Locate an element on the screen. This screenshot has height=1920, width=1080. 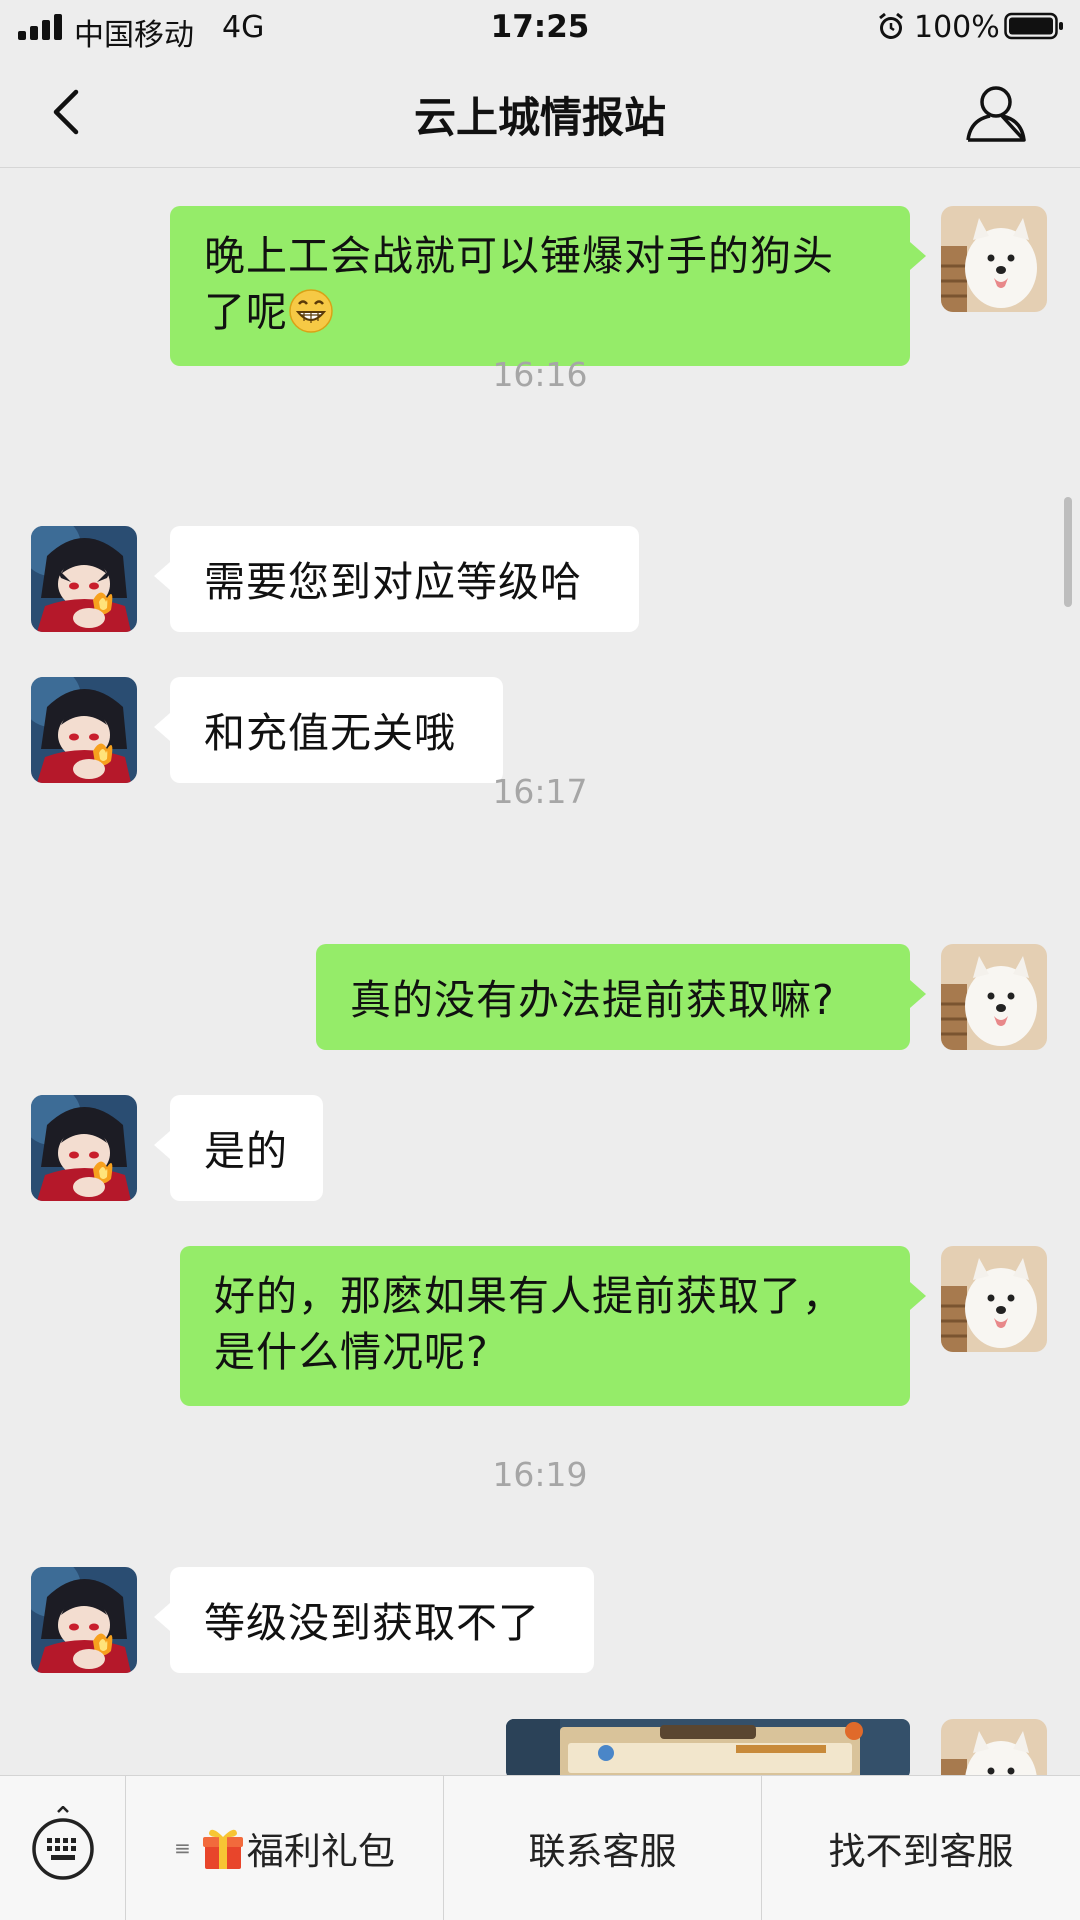
message-text: 是什么情况呢? is located at coordinates (351, 1352).